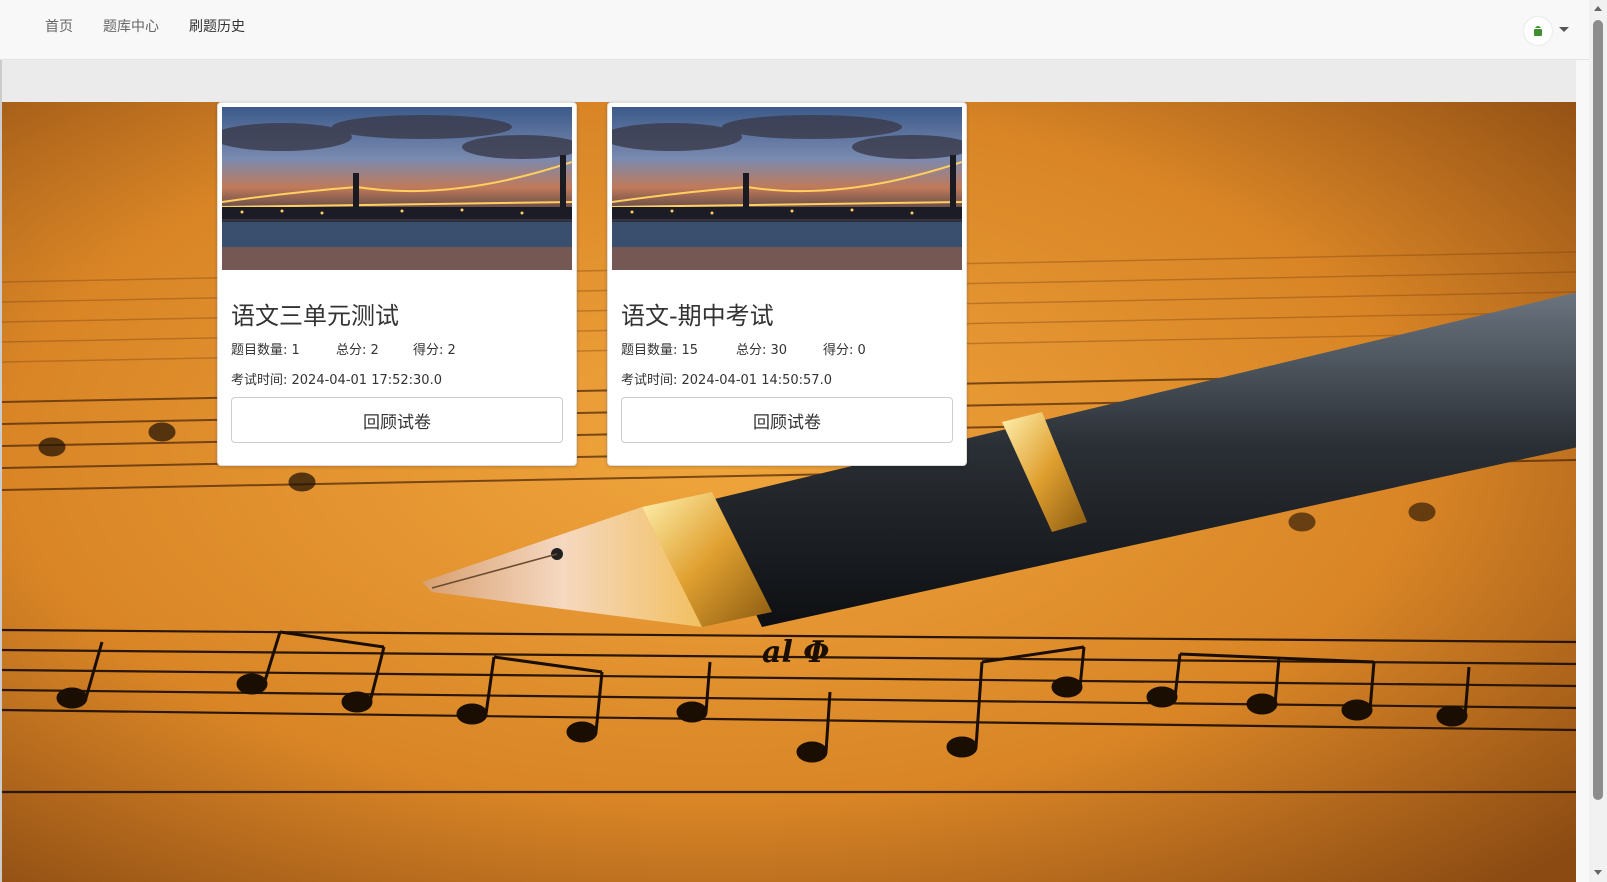 The height and width of the screenshot is (882, 1607). Describe the element at coordinates (131, 26) in the screenshot. I see `nav-question-bank: 题库中心` at that location.